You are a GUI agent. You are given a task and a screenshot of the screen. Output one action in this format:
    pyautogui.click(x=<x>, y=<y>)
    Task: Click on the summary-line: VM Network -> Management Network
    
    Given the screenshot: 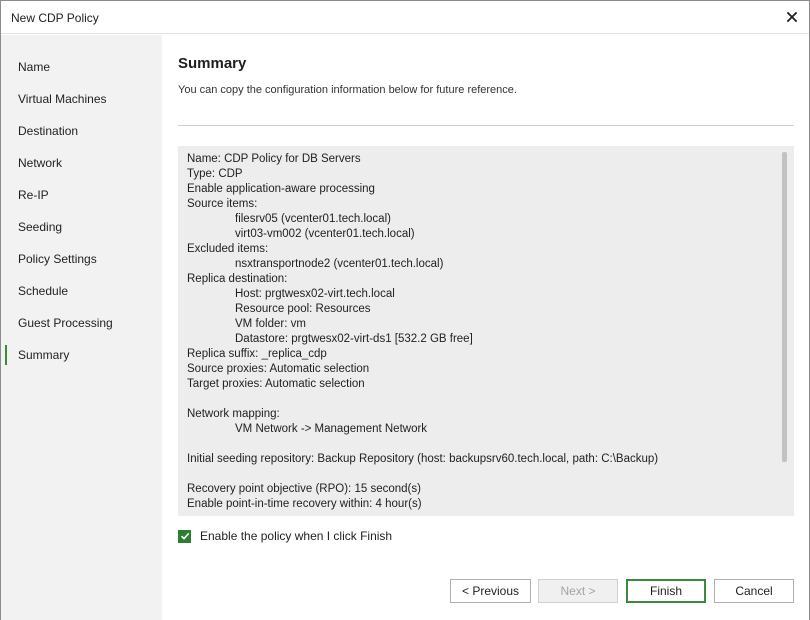 What is the action you would take?
    pyautogui.click(x=331, y=429)
    